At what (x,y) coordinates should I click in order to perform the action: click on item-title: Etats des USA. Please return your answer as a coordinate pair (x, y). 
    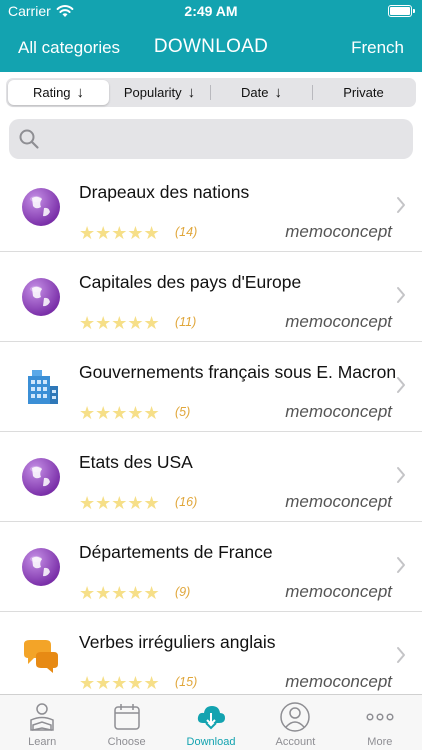
    Looking at the image, I should click on (136, 462).